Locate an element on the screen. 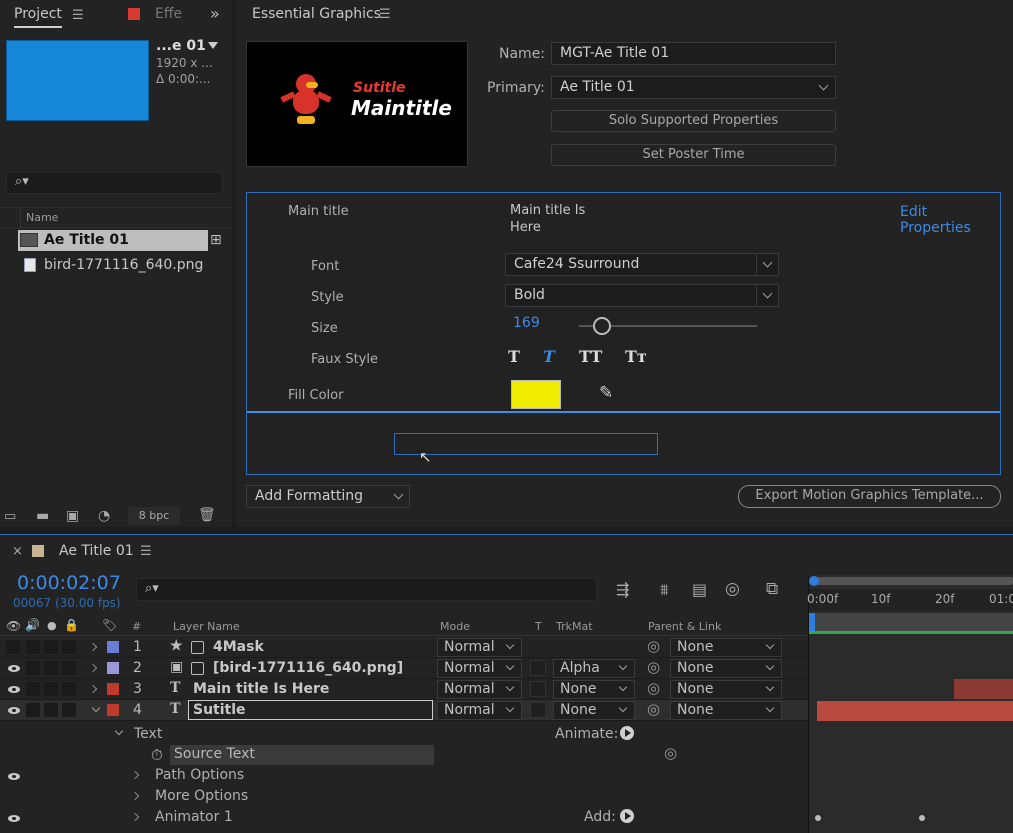  timeline-menu-icon: ☰ is located at coordinates (146, 551).